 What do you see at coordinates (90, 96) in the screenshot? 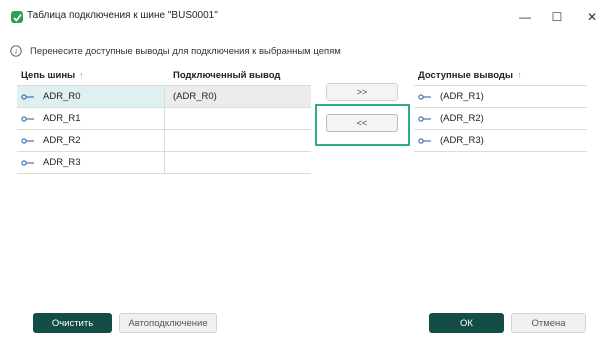
I see `net-cell: ADR_R0` at bounding box center [90, 96].